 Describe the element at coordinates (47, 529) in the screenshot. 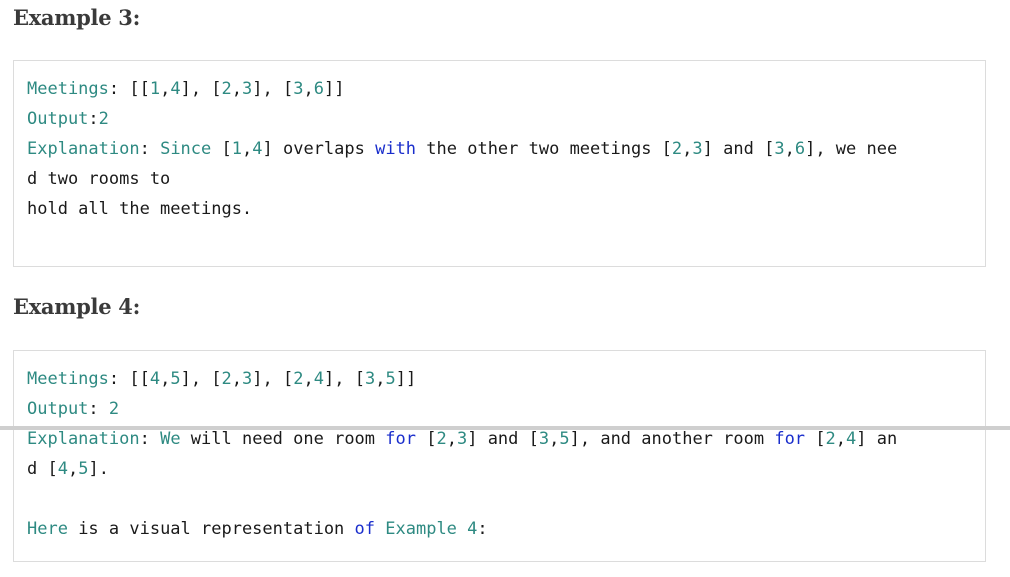

I see `code-token: Here` at that location.